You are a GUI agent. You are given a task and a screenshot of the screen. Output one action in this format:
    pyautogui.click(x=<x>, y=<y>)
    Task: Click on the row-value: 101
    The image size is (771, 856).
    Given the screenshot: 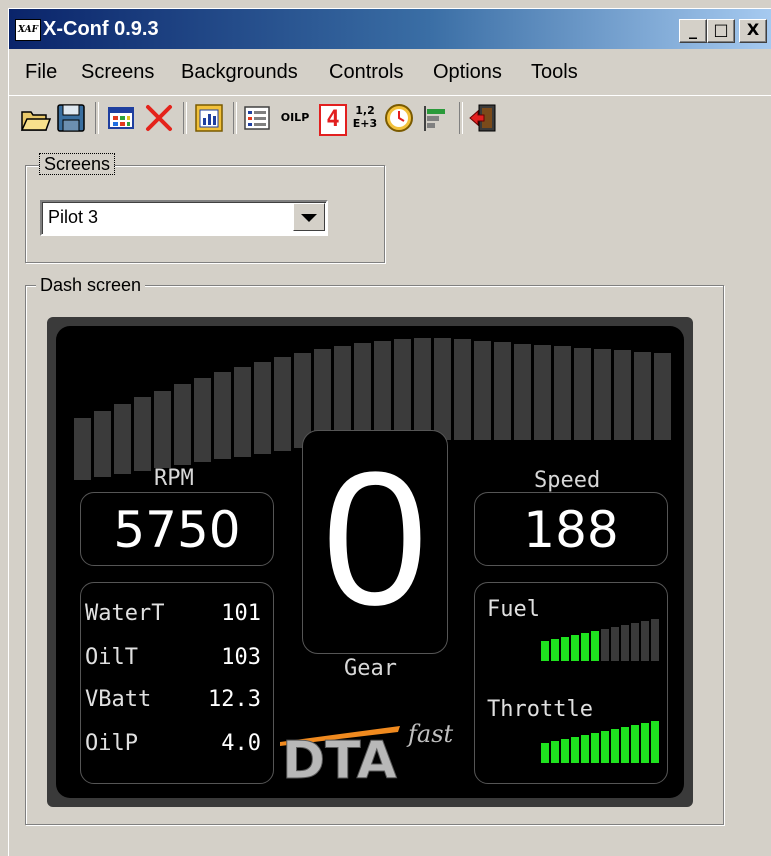 What is the action you would take?
    pyautogui.click(x=241, y=613)
    